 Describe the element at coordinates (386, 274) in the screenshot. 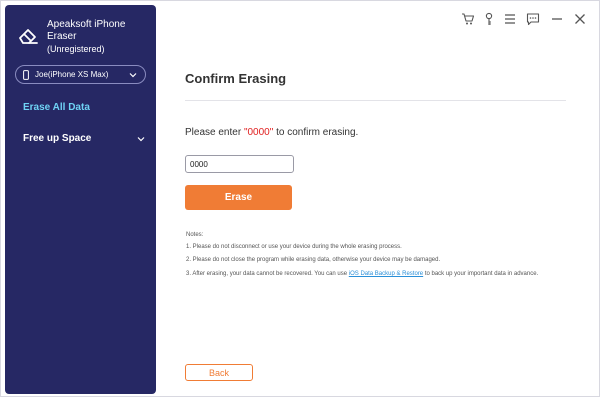

I see `ios-data-backup-link: iOS Data Backup & Restore` at that location.